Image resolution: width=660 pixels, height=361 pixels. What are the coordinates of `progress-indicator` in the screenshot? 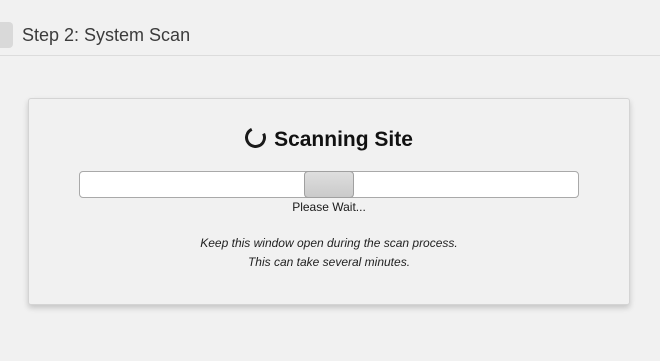 It's located at (329, 184).